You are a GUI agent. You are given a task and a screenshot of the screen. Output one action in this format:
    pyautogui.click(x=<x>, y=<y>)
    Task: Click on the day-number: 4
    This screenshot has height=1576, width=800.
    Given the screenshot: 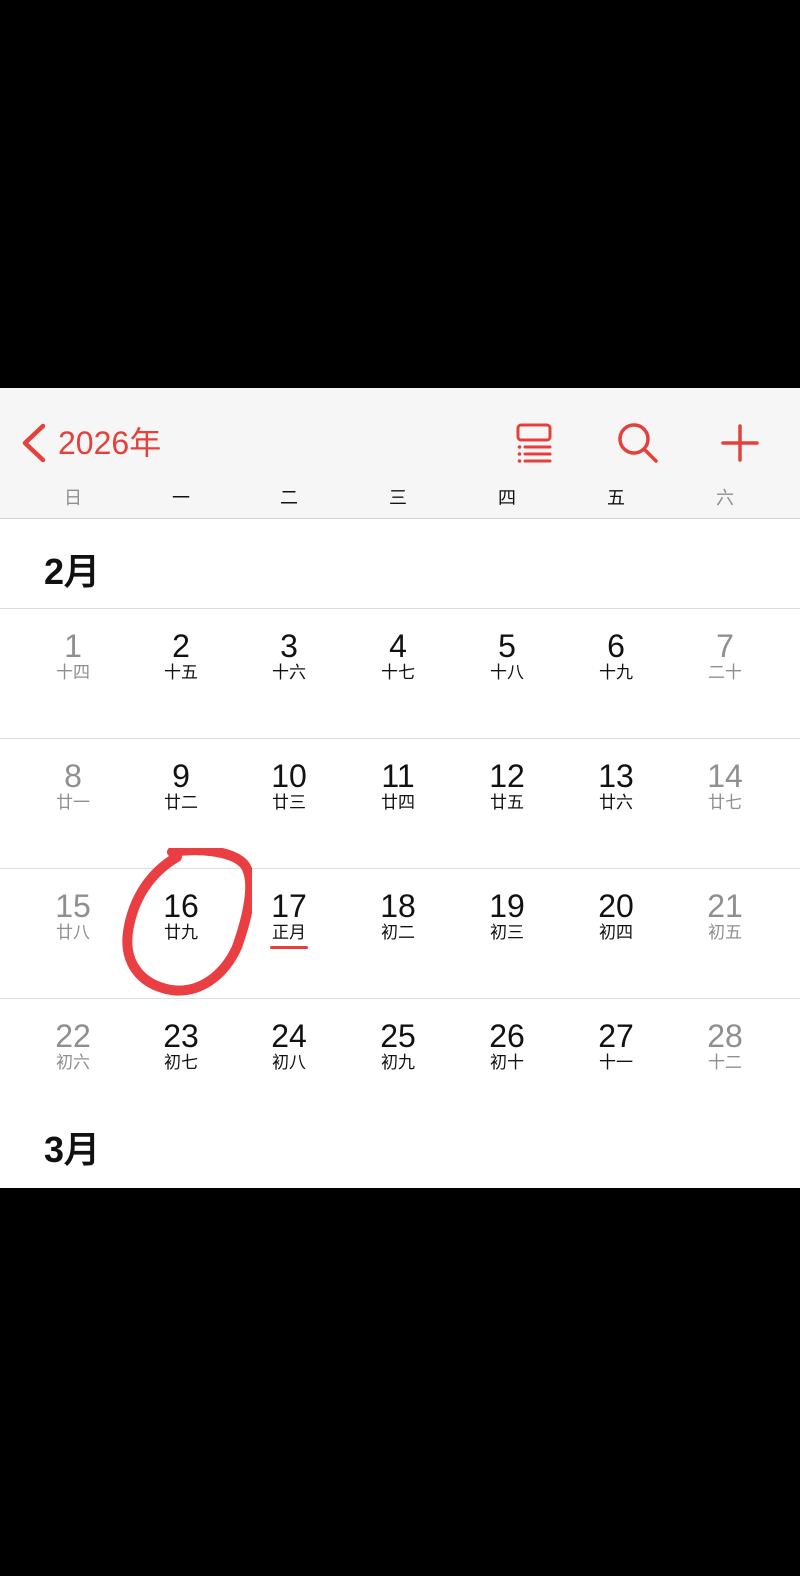 What is the action you would take?
    pyautogui.click(x=398, y=646)
    